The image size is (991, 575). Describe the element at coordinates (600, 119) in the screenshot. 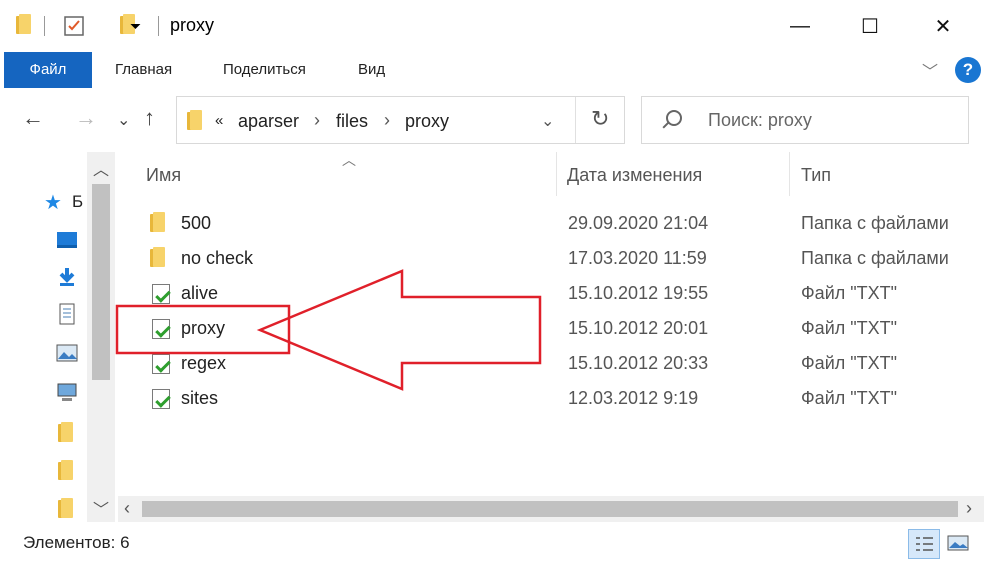

I see `refresh-button: ↻` at that location.